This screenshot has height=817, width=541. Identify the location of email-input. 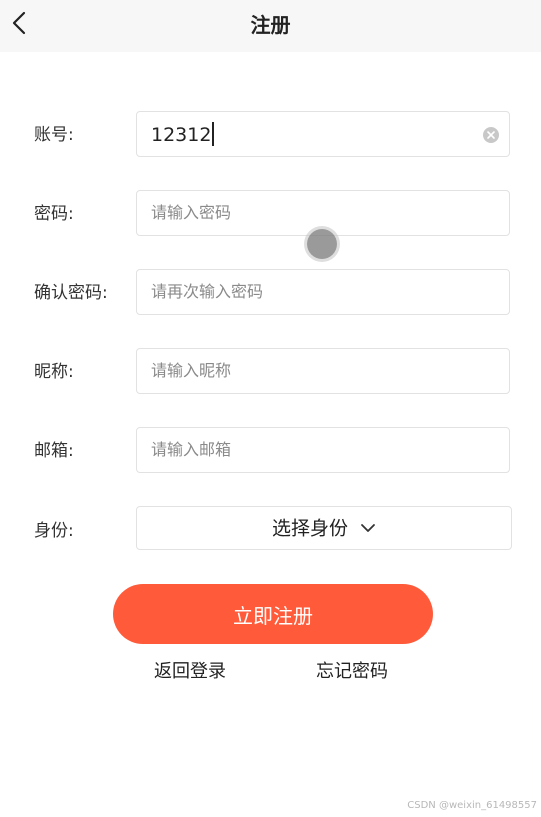
(311, 450).